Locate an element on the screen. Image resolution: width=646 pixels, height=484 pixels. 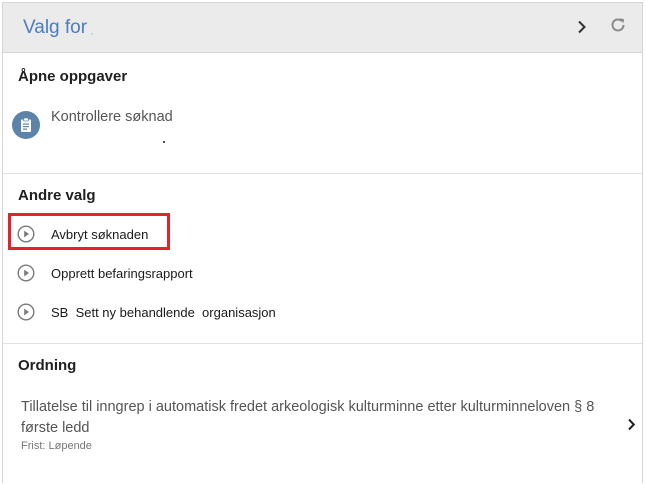
refresh-icon is located at coordinates (618, 25).